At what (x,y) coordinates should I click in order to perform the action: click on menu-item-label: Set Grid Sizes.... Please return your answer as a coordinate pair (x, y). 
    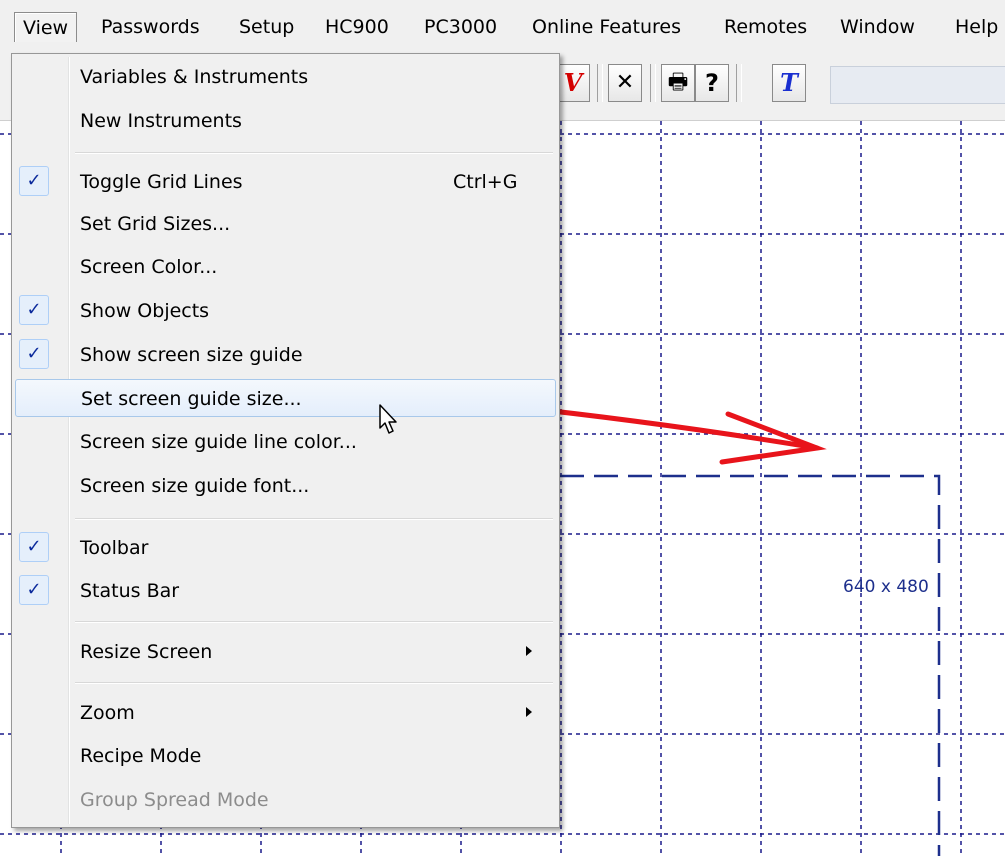
    Looking at the image, I should click on (155, 224).